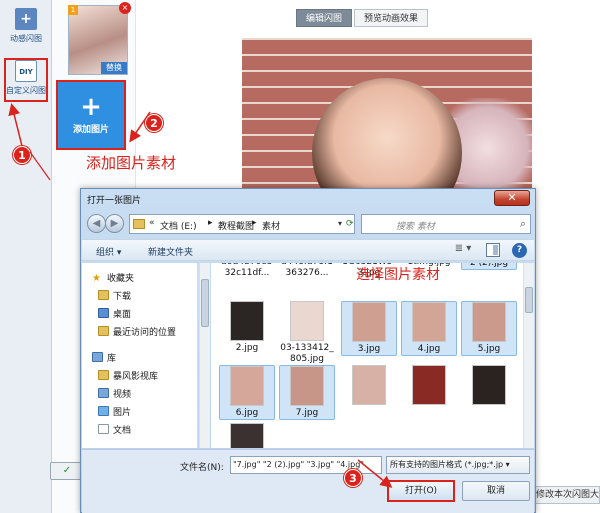 The width and height of the screenshot is (600, 513). What do you see at coordinates (67, 471) in the screenshot?
I see `confirm-button: ✓` at bounding box center [67, 471].